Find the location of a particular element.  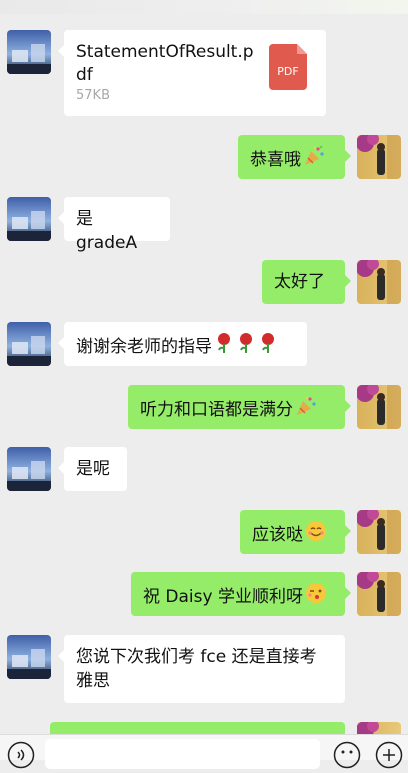

outgoing-message: 恭喜哦 is located at coordinates (294, 157).